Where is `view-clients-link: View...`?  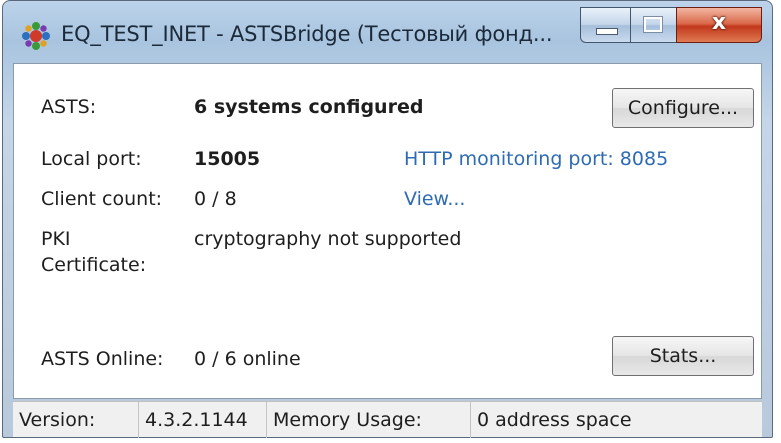 view-clients-link: View... is located at coordinates (434, 199).